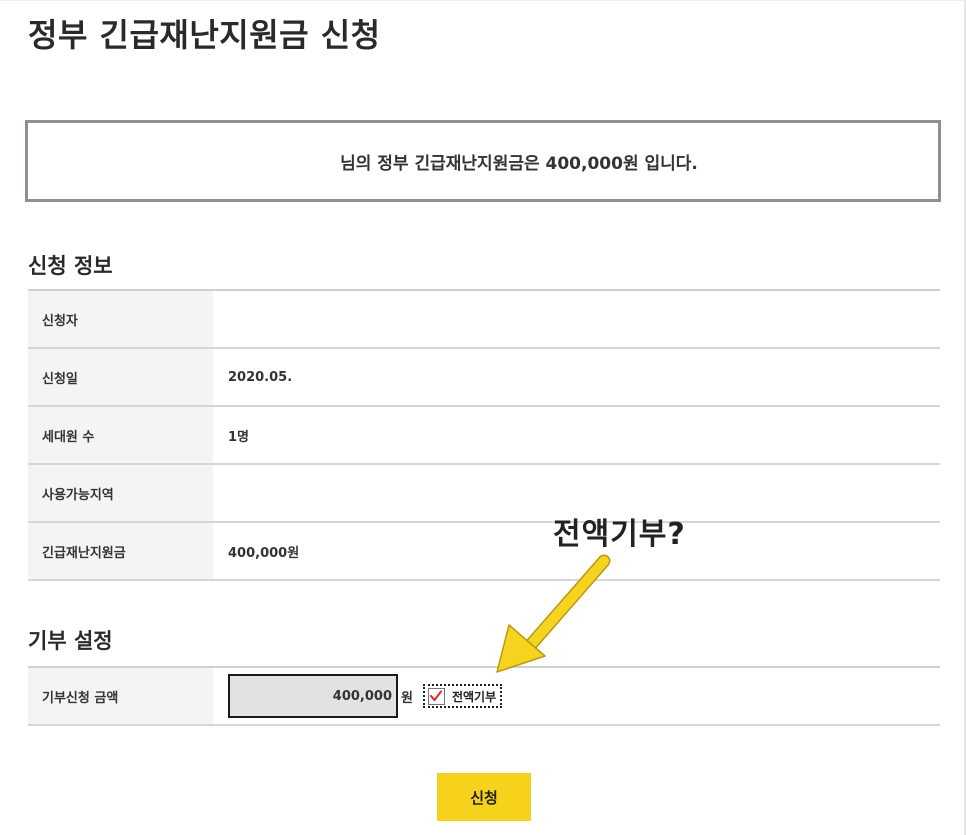 Image resolution: width=966 pixels, height=835 pixels. Describe the element at coordinates (619, 534) in the screenshot. I see `annotation-text: 전액기부?` at that location.